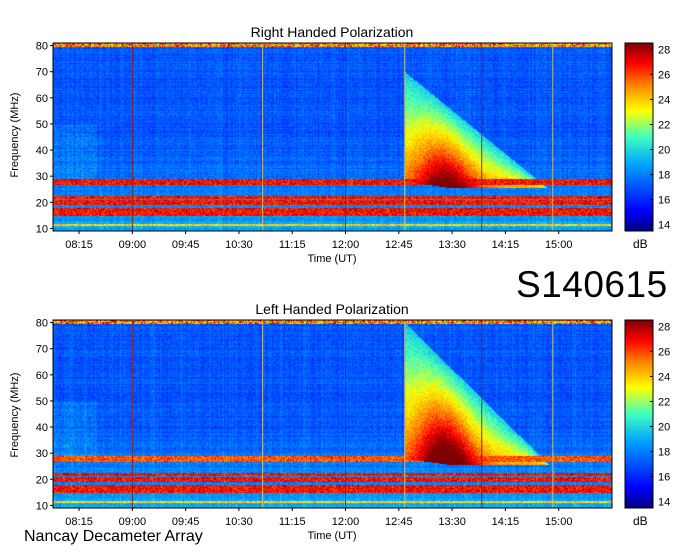  What do you see at coordinates (113, 536) in the screenshot?
I see `instrument-name: Nancay Decameter Array` at bounding box center [113, 536].